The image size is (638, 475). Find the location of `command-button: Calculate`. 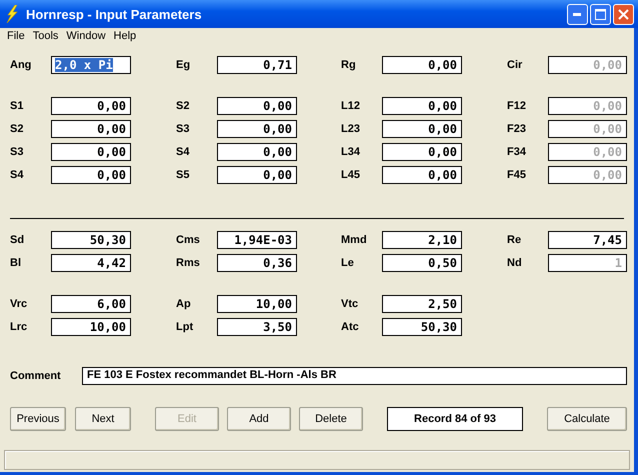

command-button: Calculate is located at coordinates (587, 419).